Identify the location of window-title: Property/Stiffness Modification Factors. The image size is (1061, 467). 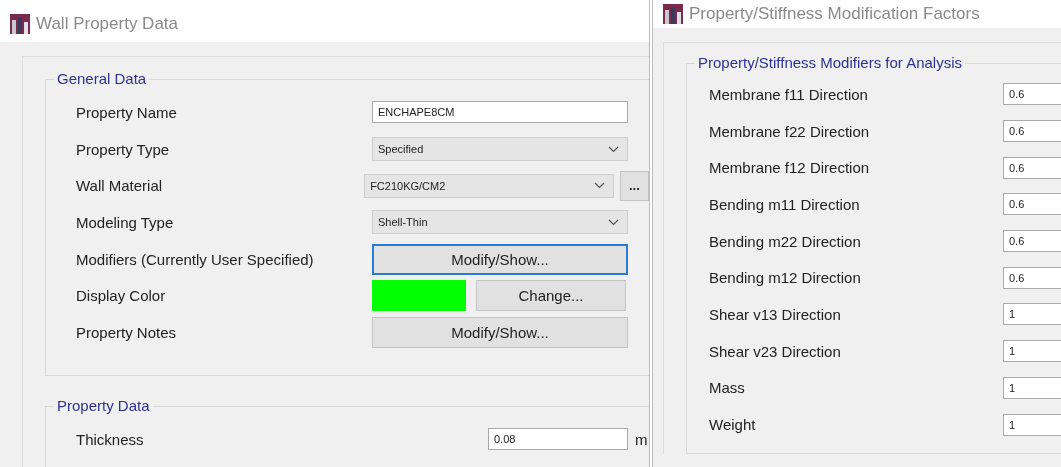
(834, 14).